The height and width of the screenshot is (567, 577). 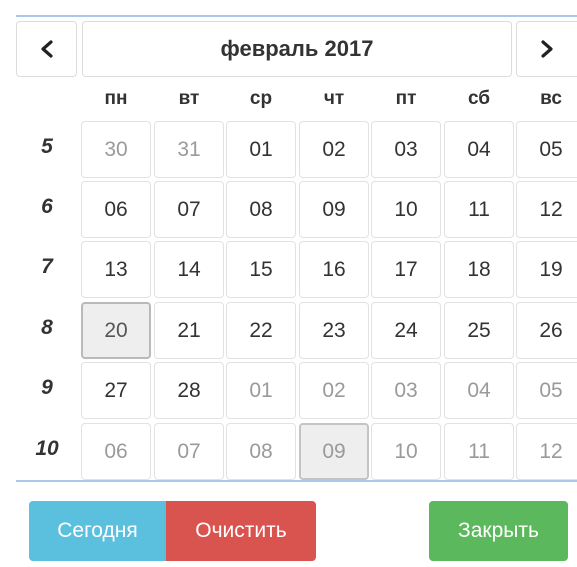 What do you see at coordinates (334, 330) in the screenshot?
I see `day-cell: 23` at bounding box center [334, 330].